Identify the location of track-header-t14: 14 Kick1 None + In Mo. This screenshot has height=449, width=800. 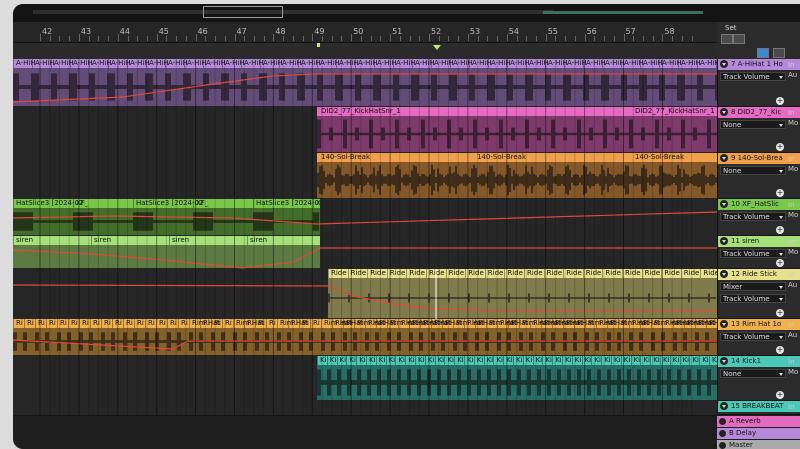
(758, 378).